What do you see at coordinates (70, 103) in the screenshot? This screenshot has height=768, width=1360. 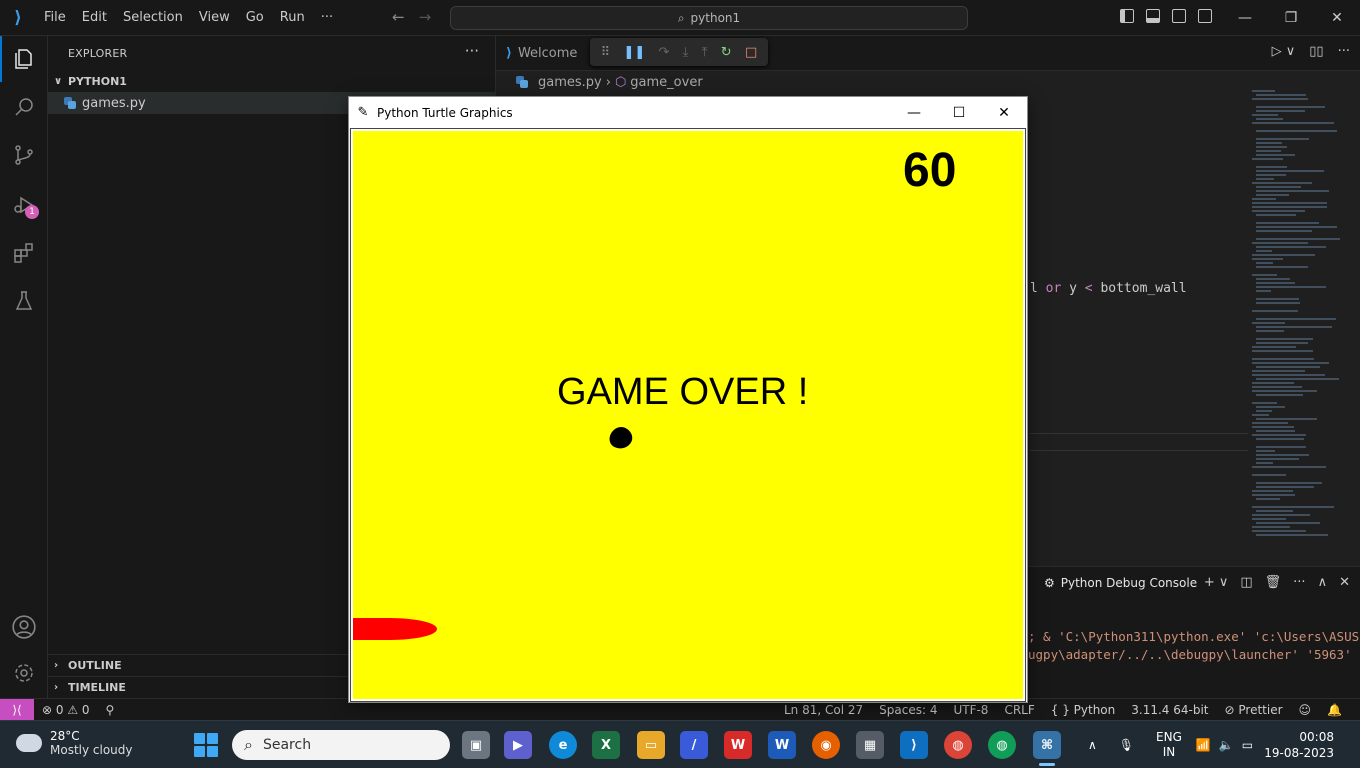 I see `python-file-icon` at bounding box center [70, 103].